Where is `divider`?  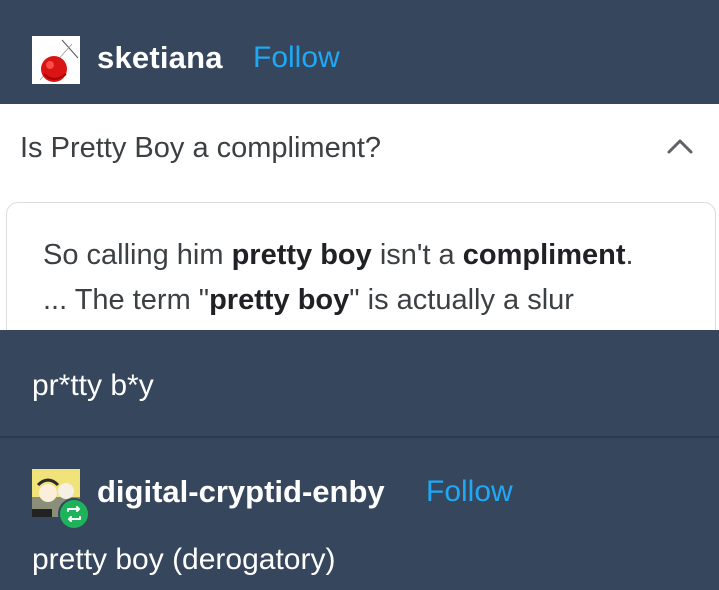
divider is located at coordinates (359, 437).